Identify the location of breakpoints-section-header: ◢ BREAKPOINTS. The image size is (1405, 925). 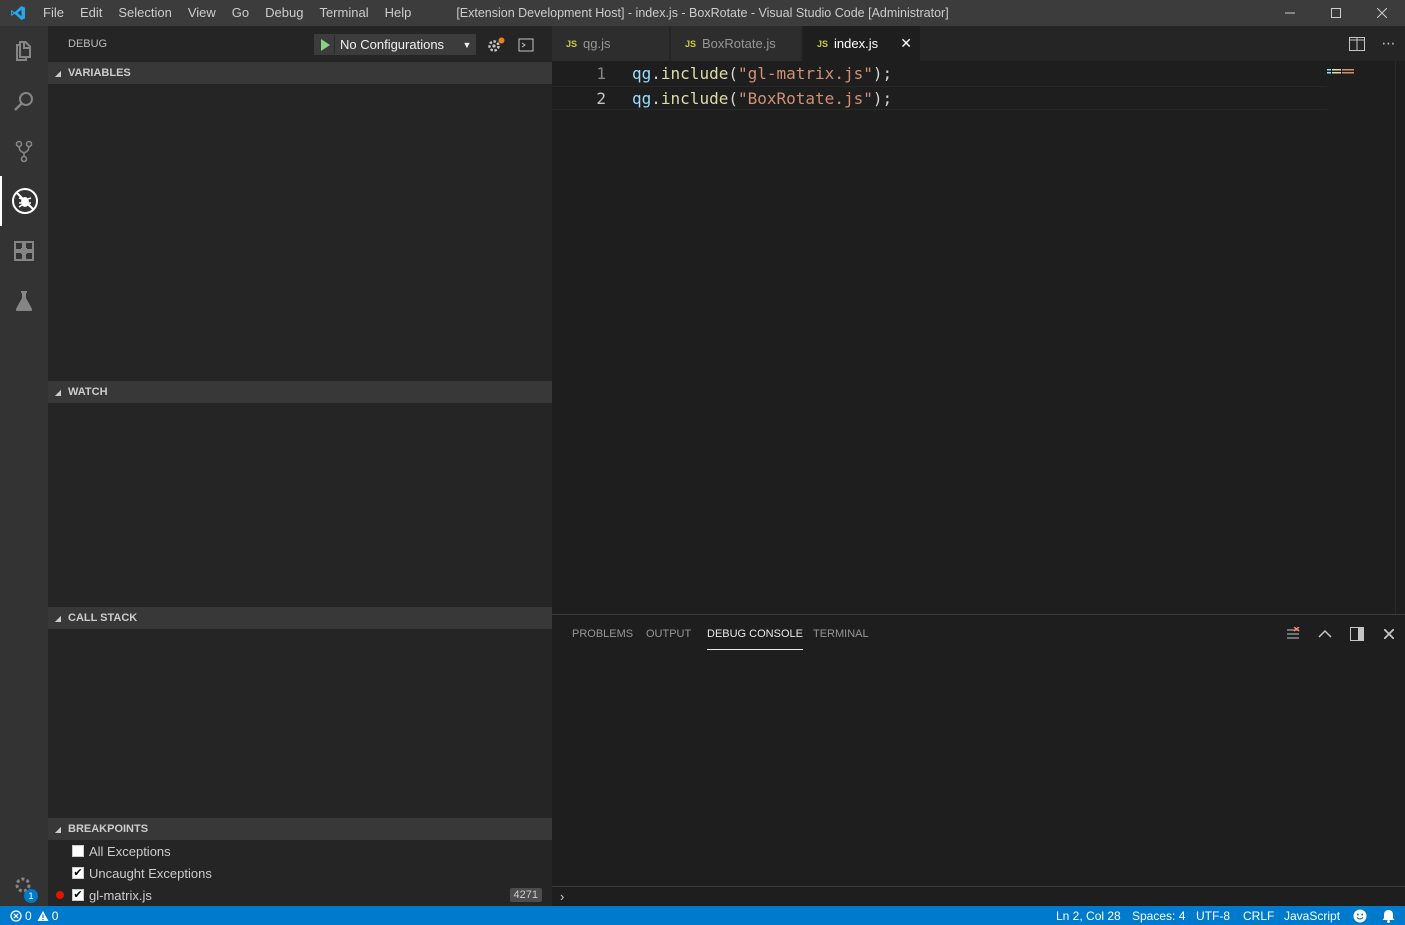
(300, 829).